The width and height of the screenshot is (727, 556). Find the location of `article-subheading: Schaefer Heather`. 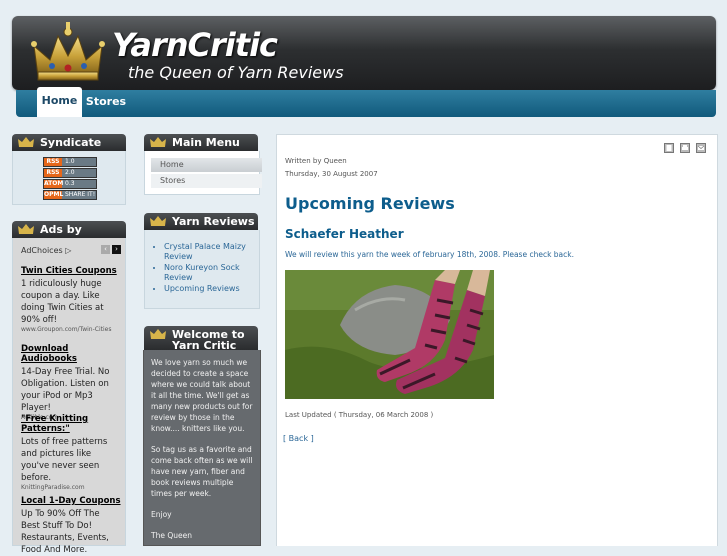

article-subheading: Schaefer Heather is located at coordinates (344, 234).